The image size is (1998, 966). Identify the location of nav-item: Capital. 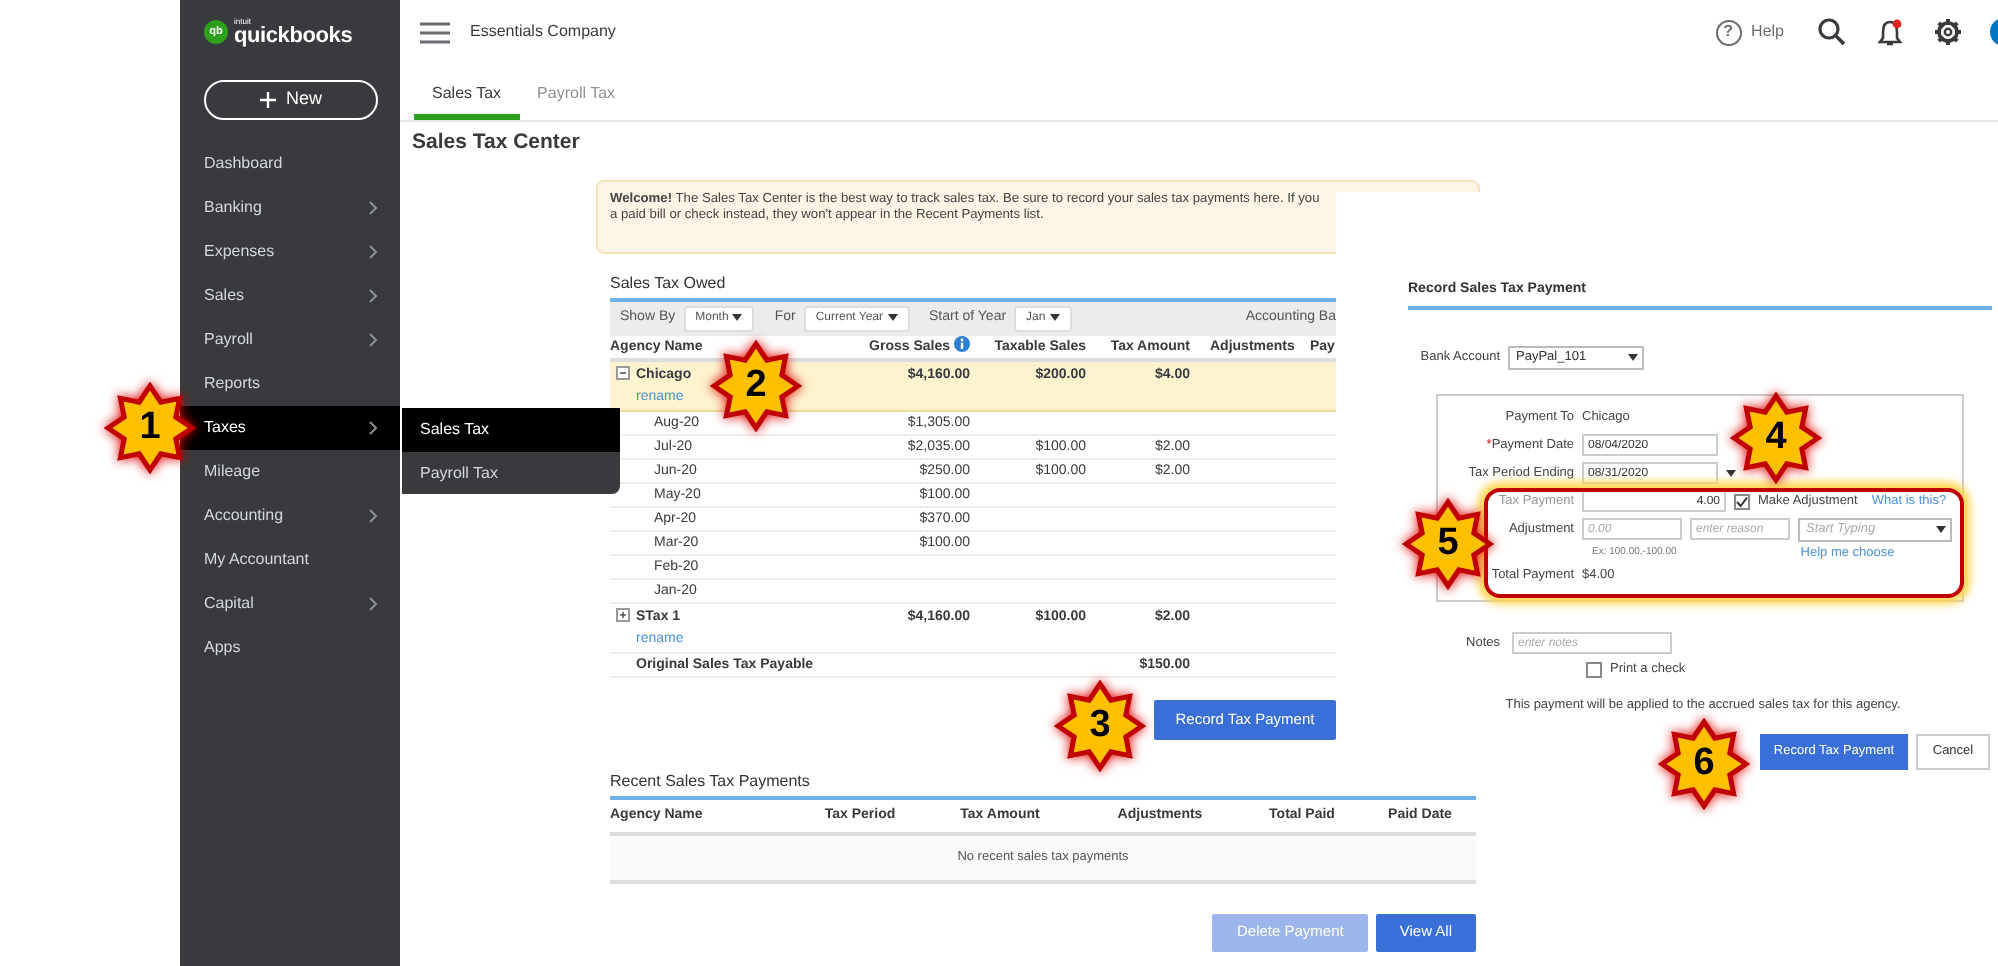
(290, 604).